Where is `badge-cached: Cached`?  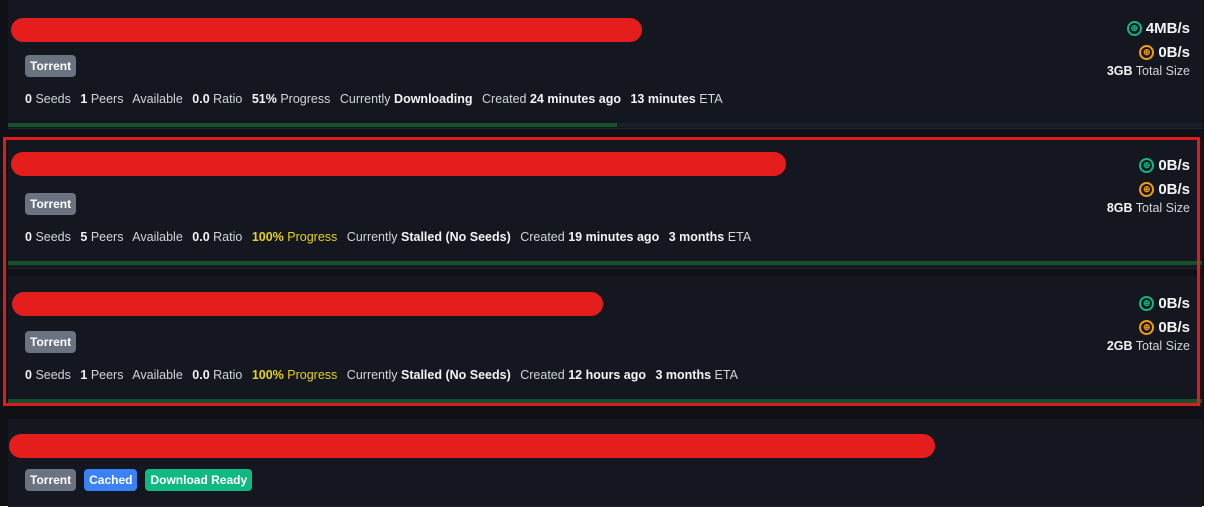 badge-cached: Cached is located at coordinates (111, 480).